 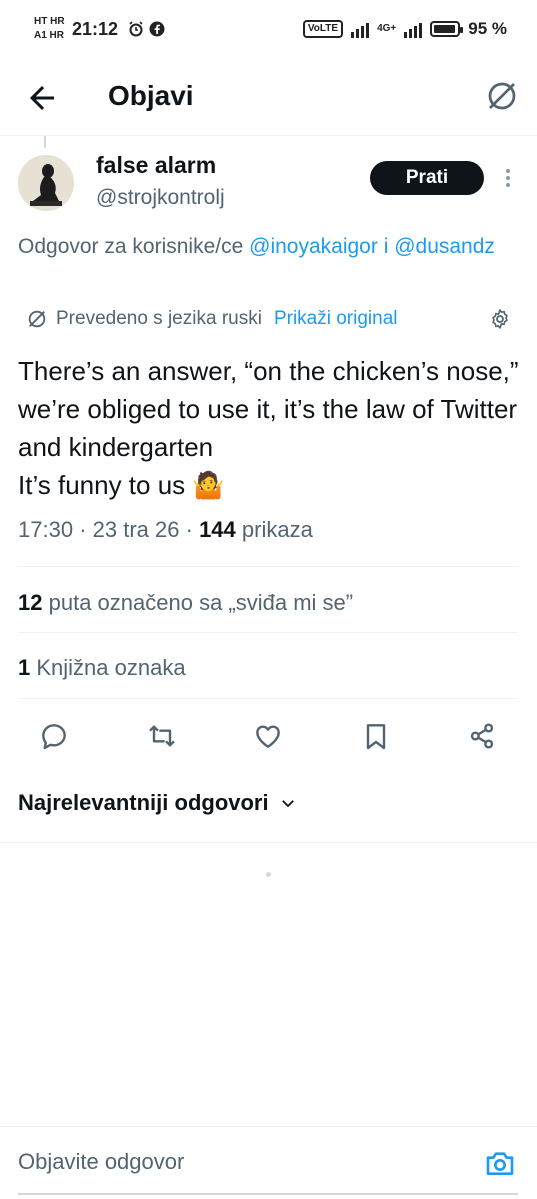 I want to click on volte-badge: VoLTE, so click(x=323, y=29).